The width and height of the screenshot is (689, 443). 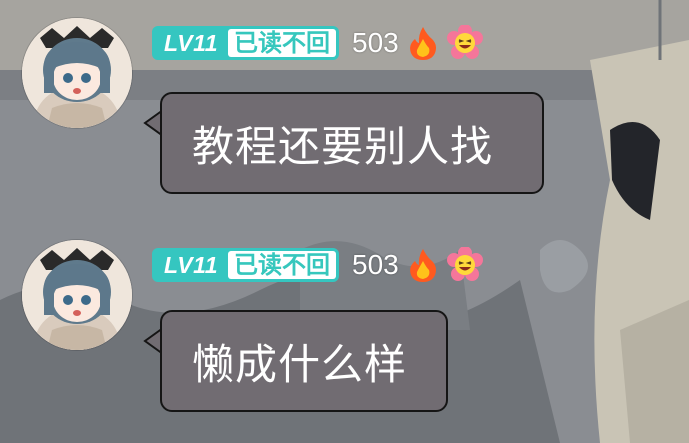 I want to click on message-bubble: 懒成什么样, so click(x=304, y=361).